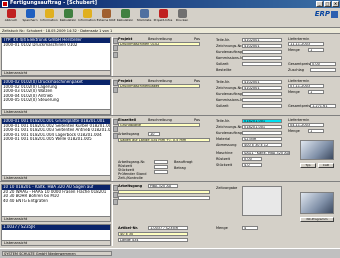 This screenshot has width=340, height=258. What do you see at coordinates (252, 159) in the screenshot?
I see `setup-time-field: 0,00` at bounding box center [252, 159].